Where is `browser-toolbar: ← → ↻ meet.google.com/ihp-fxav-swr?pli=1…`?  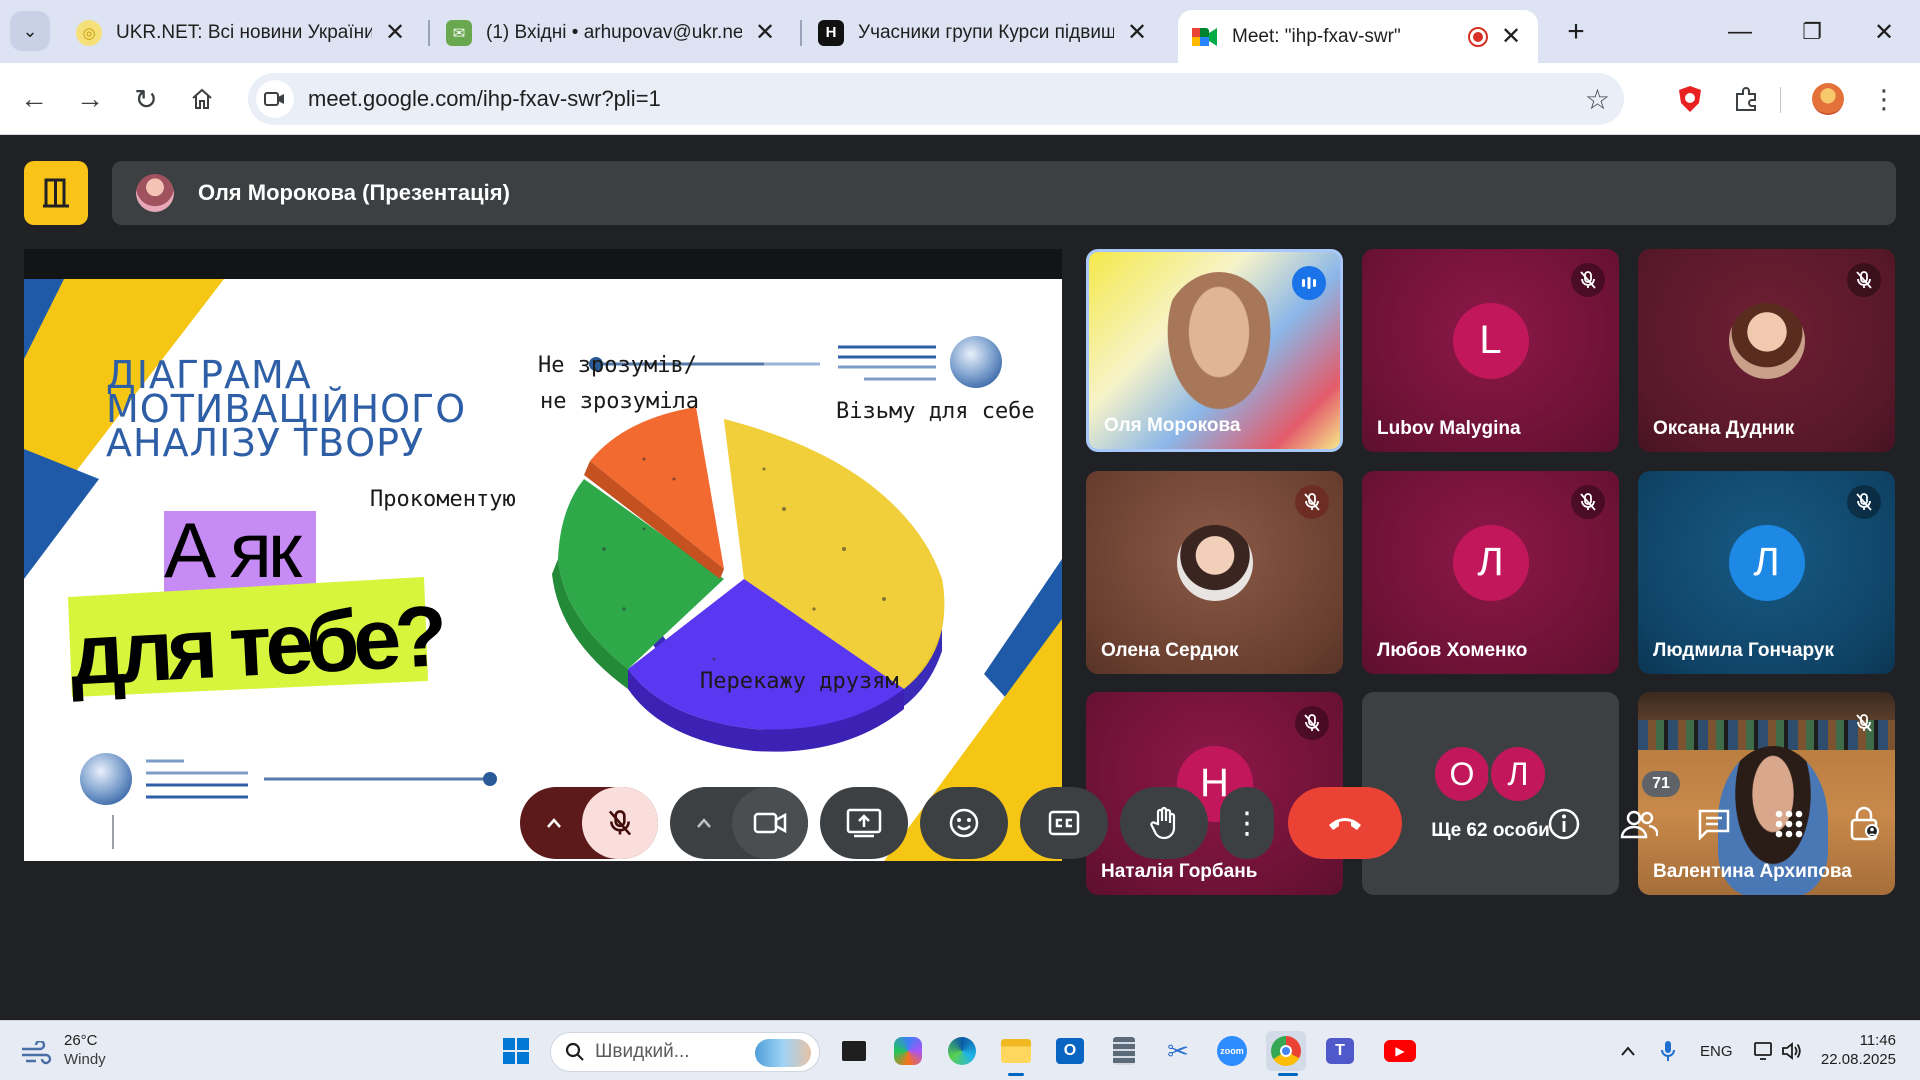 browser-toolbar: ← → ↻ meet.google.com/ihp-fxav-swr?pli=1… is located at coordinates (960, 99).